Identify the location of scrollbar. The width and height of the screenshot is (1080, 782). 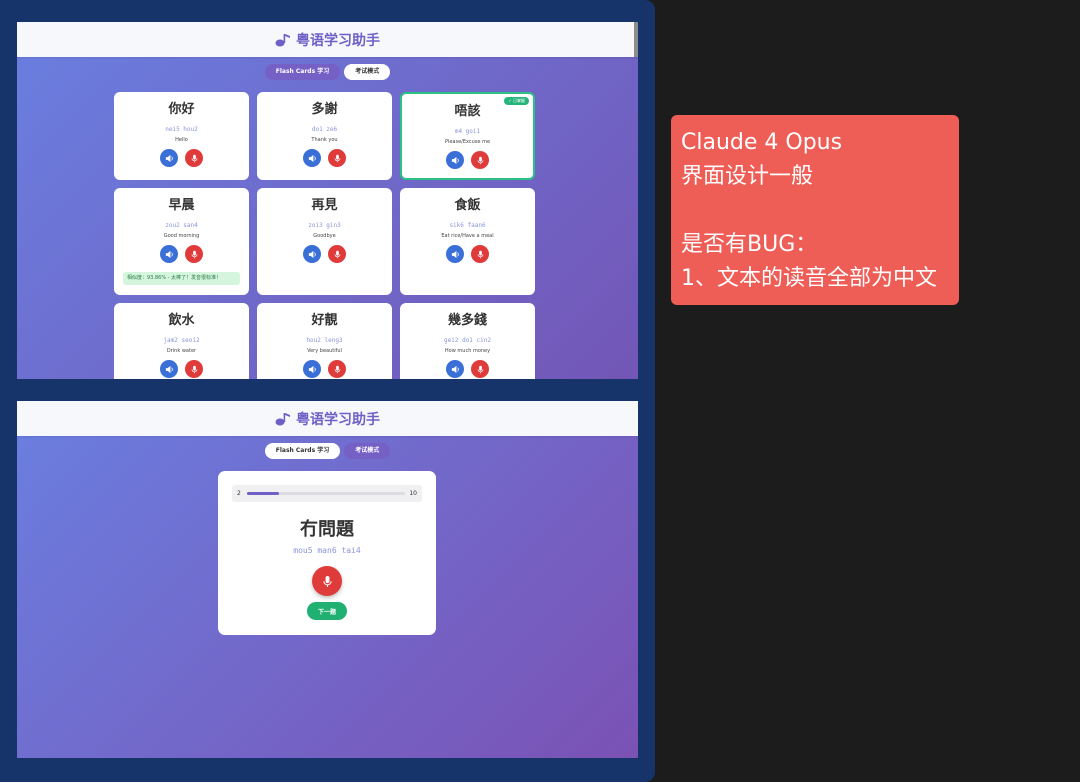
(636, 39).